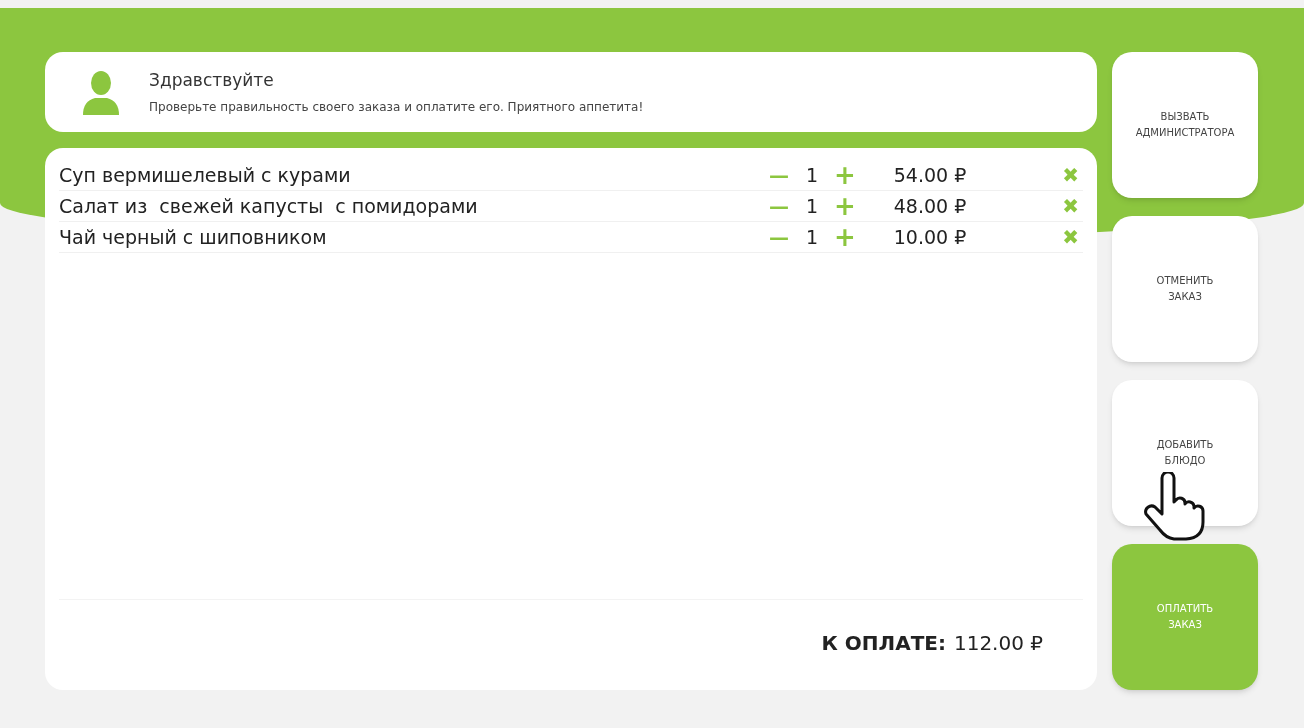 This screenshot has height=728, width=1304. Describe the element at coordinates (883, 643) in the screenshot. I see `total-label: К ОПЛАТЕ:` at that location.